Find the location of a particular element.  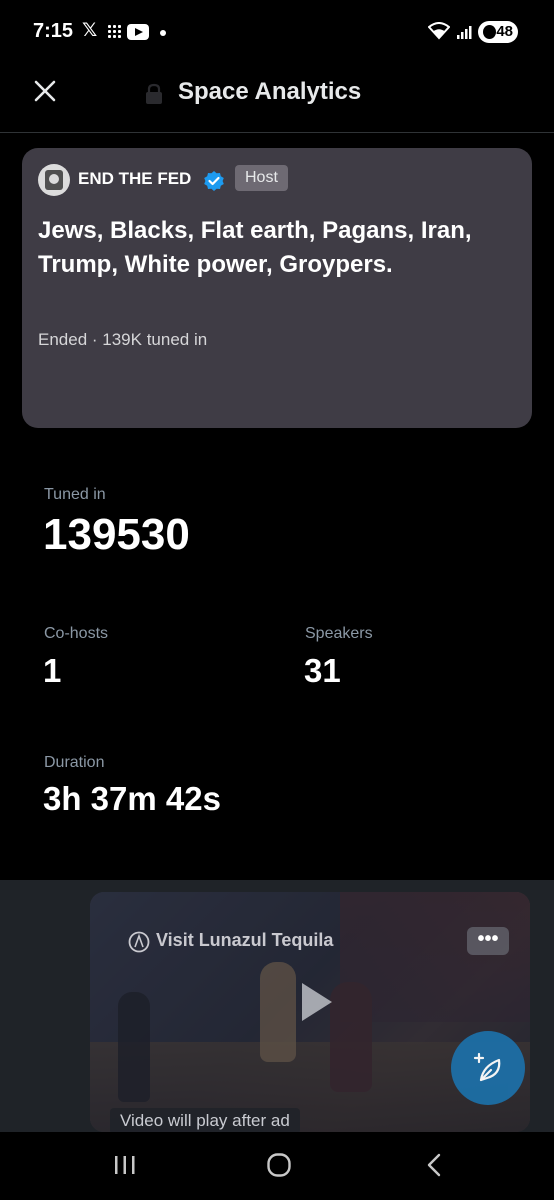

compose-space-button is located at coordinates (488, 1068).